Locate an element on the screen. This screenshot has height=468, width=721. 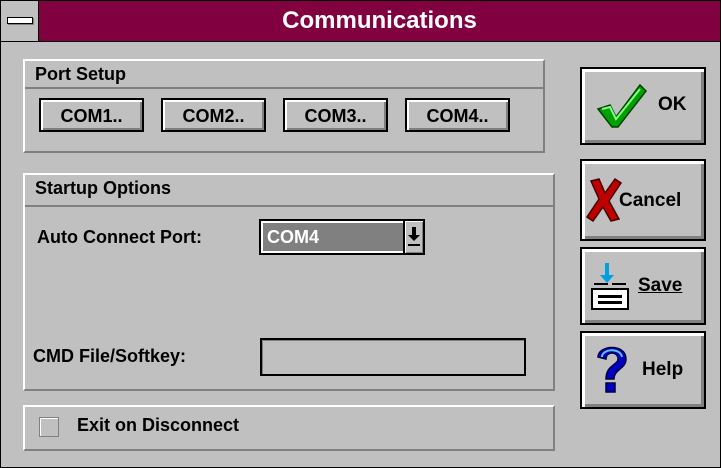
com4-button: COM4.. is located at coordinates (457, 115).